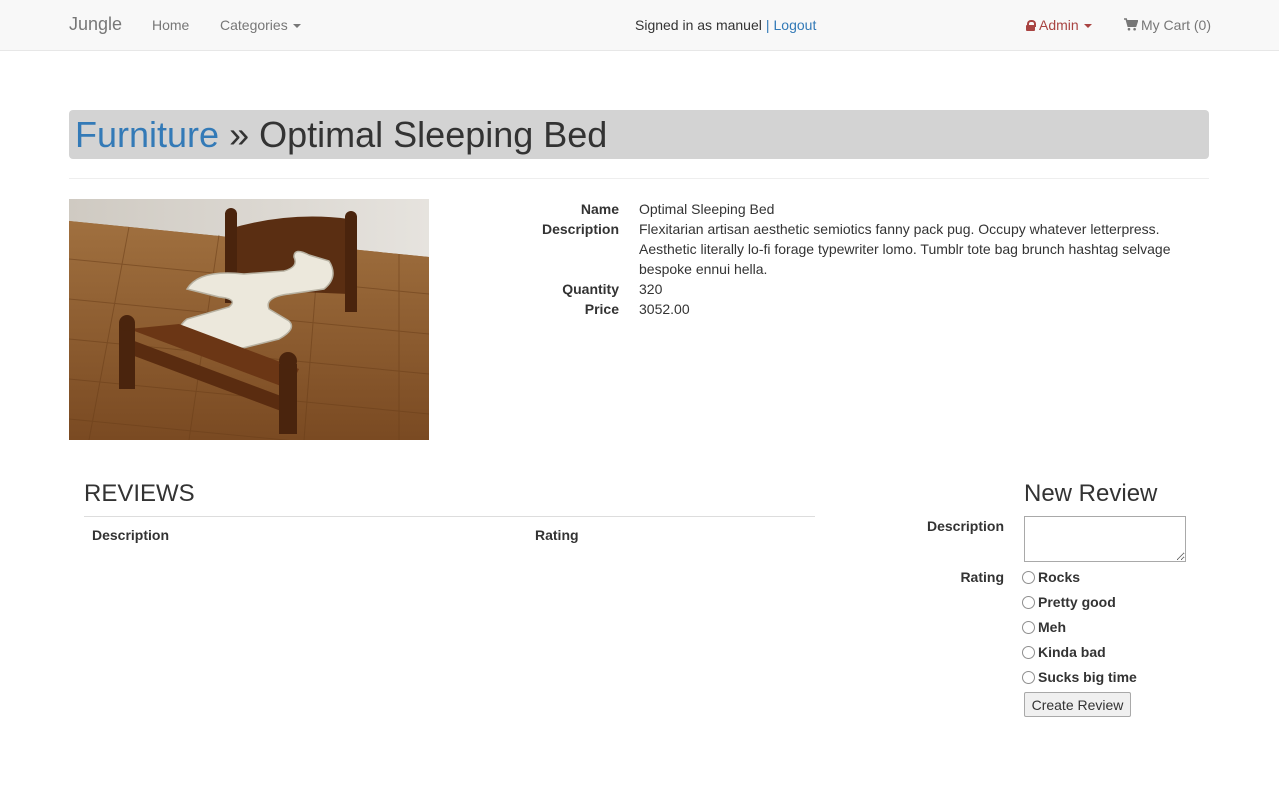 The height and width of the screenshot is (800, 1279). I want to click on nav-home-link: Home, so click(170, 25).